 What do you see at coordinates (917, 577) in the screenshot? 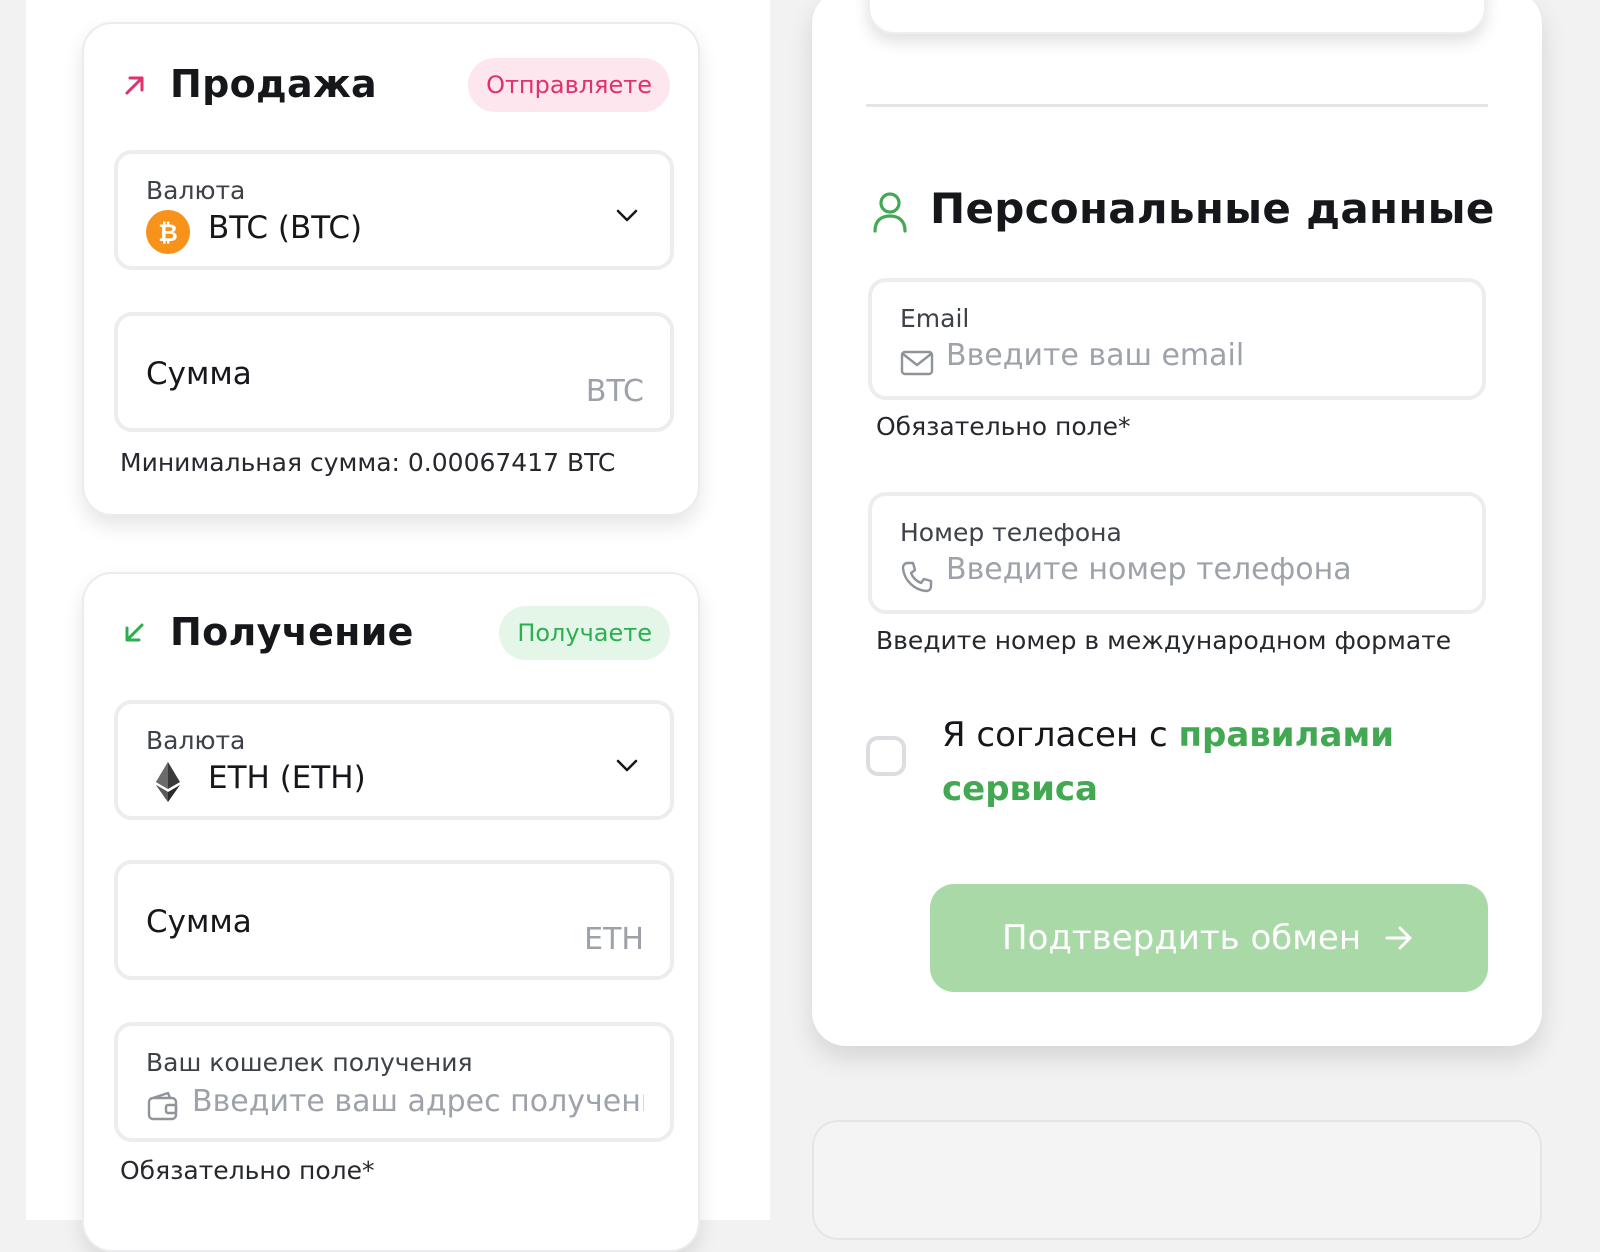
I see `phone-icon` at bounding box center [917, 577].